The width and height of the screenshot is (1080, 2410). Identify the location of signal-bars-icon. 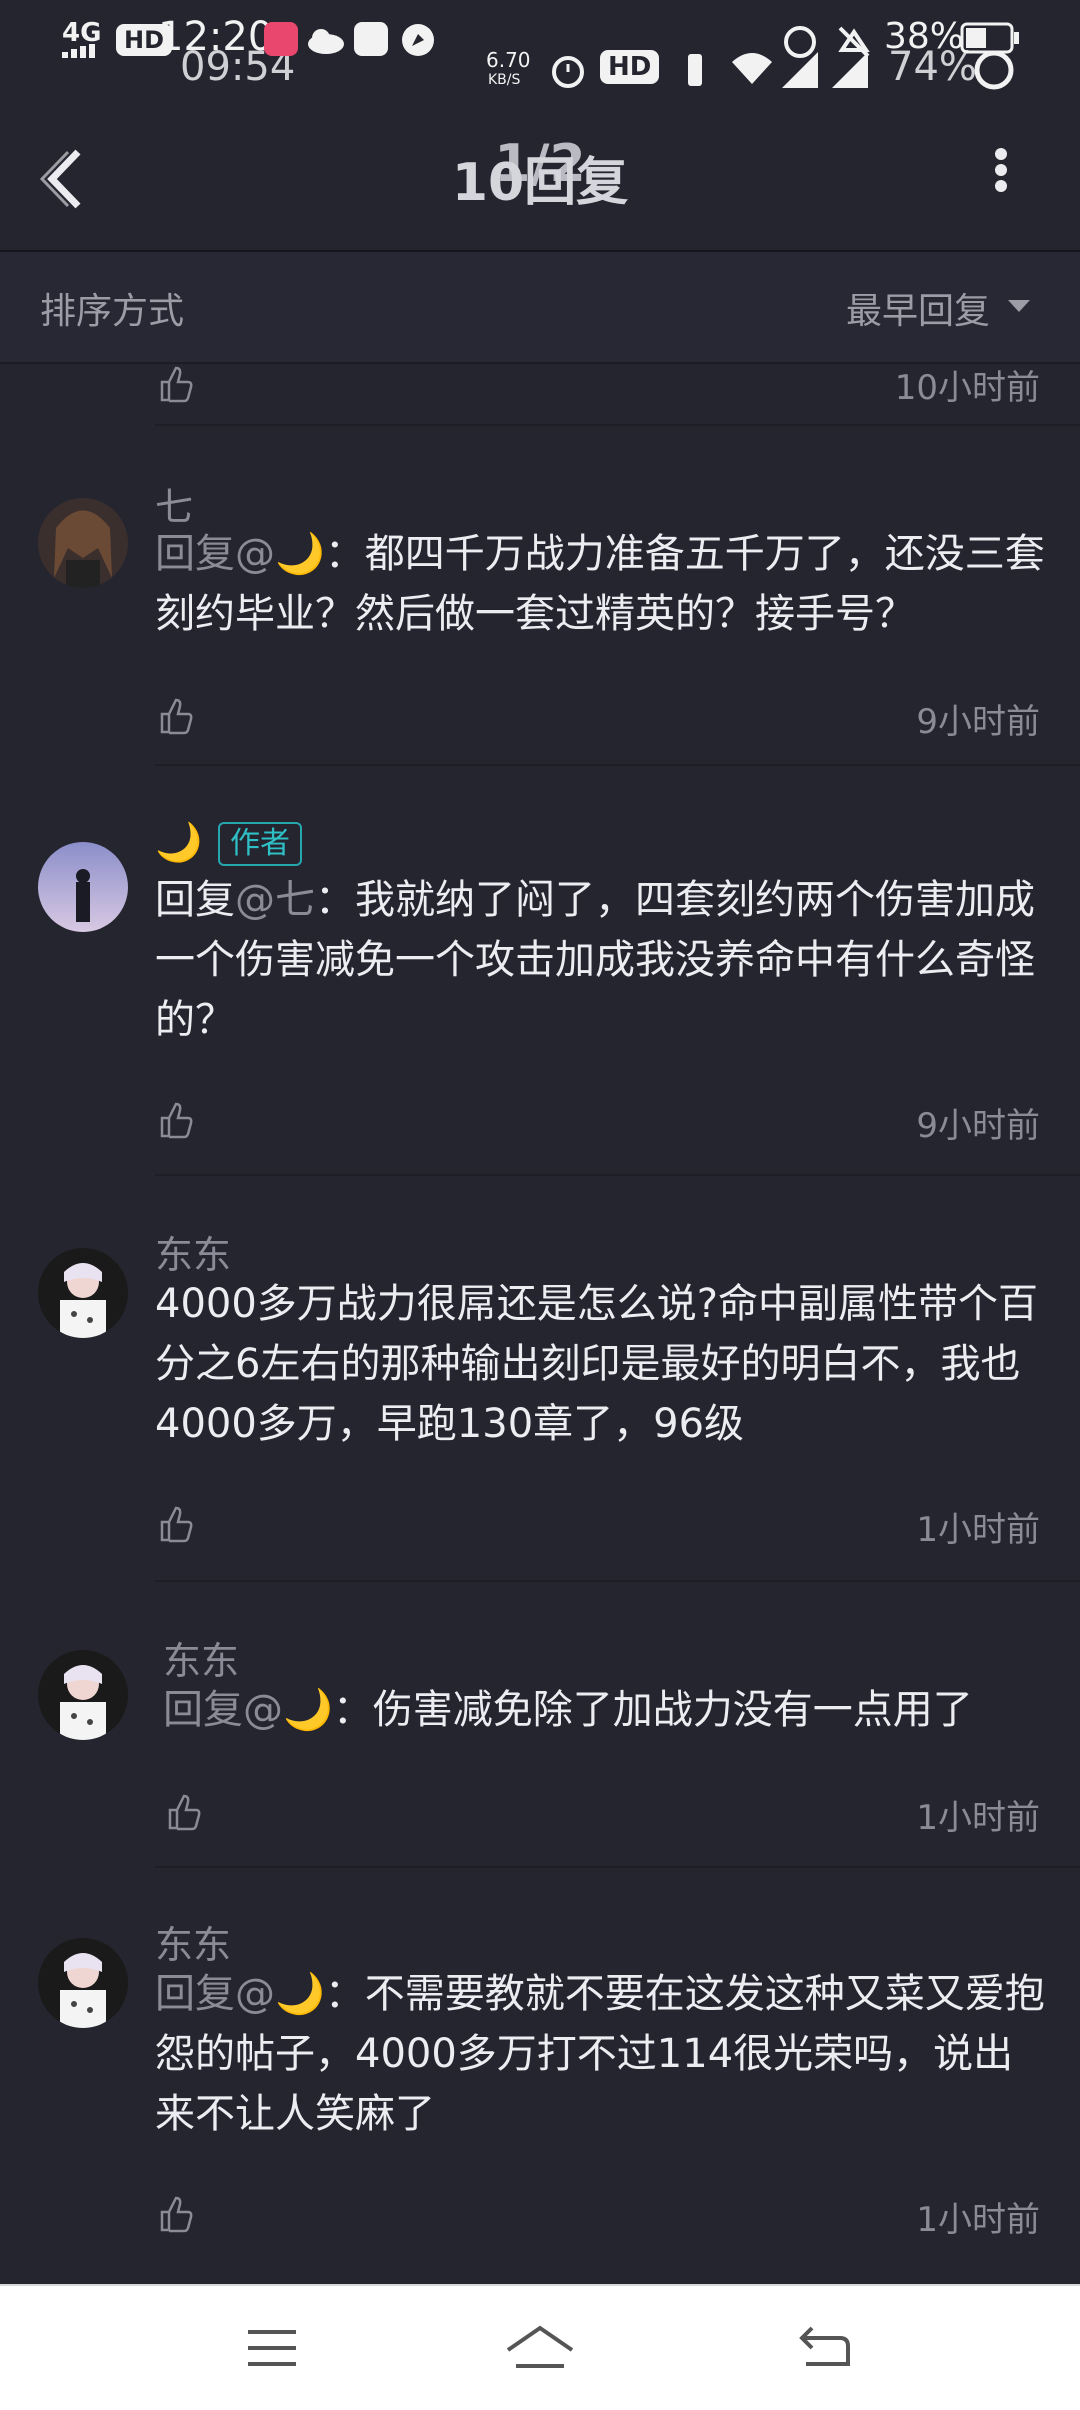
(78, 51).